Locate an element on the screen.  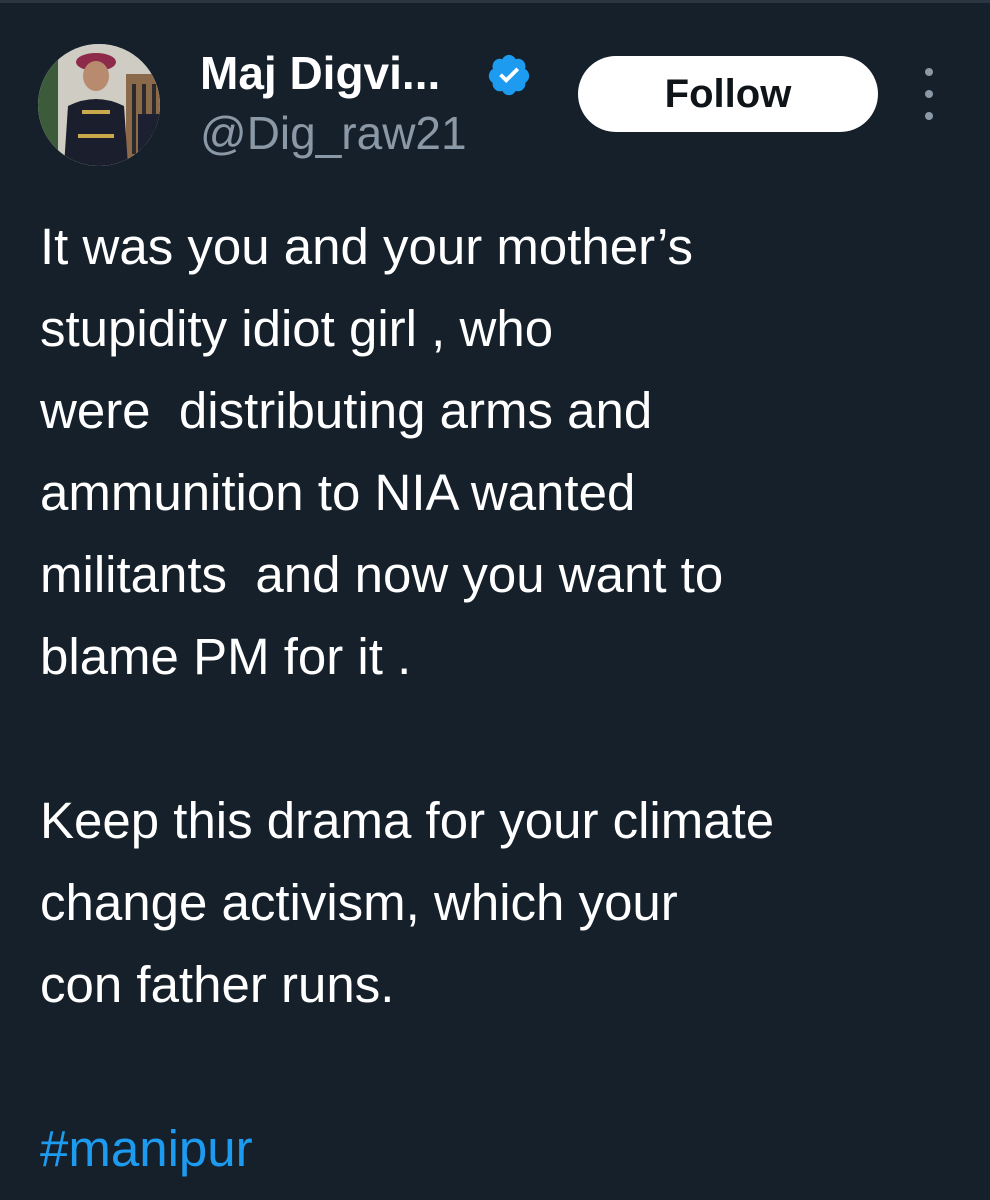
tweet-line: change activism, which your is located at coordinates (359, 902).